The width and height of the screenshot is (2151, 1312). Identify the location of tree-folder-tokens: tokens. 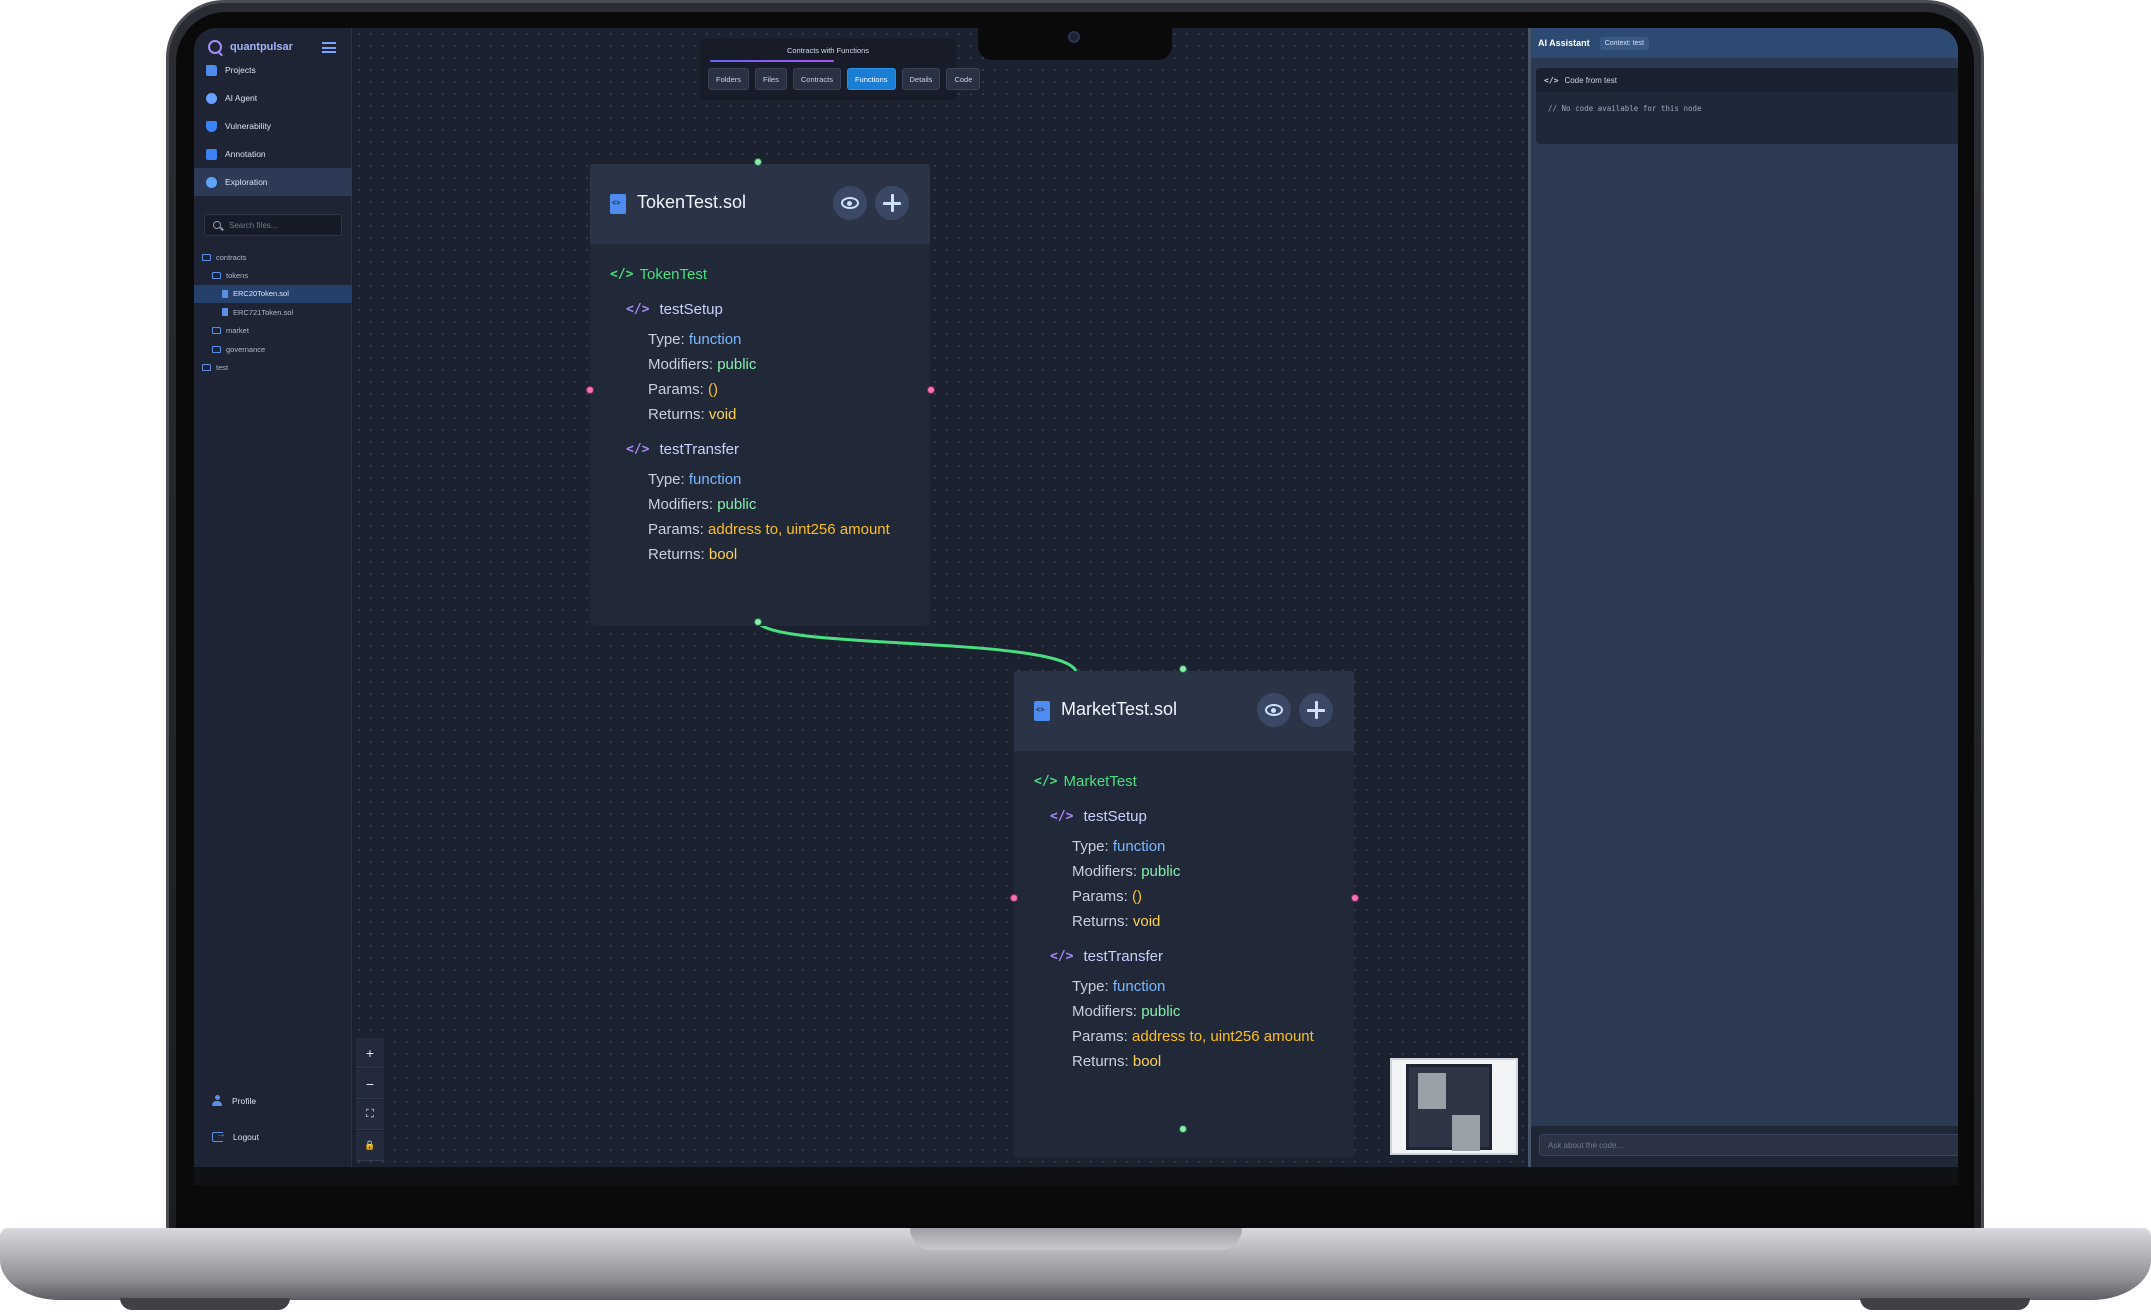
(273, 275).